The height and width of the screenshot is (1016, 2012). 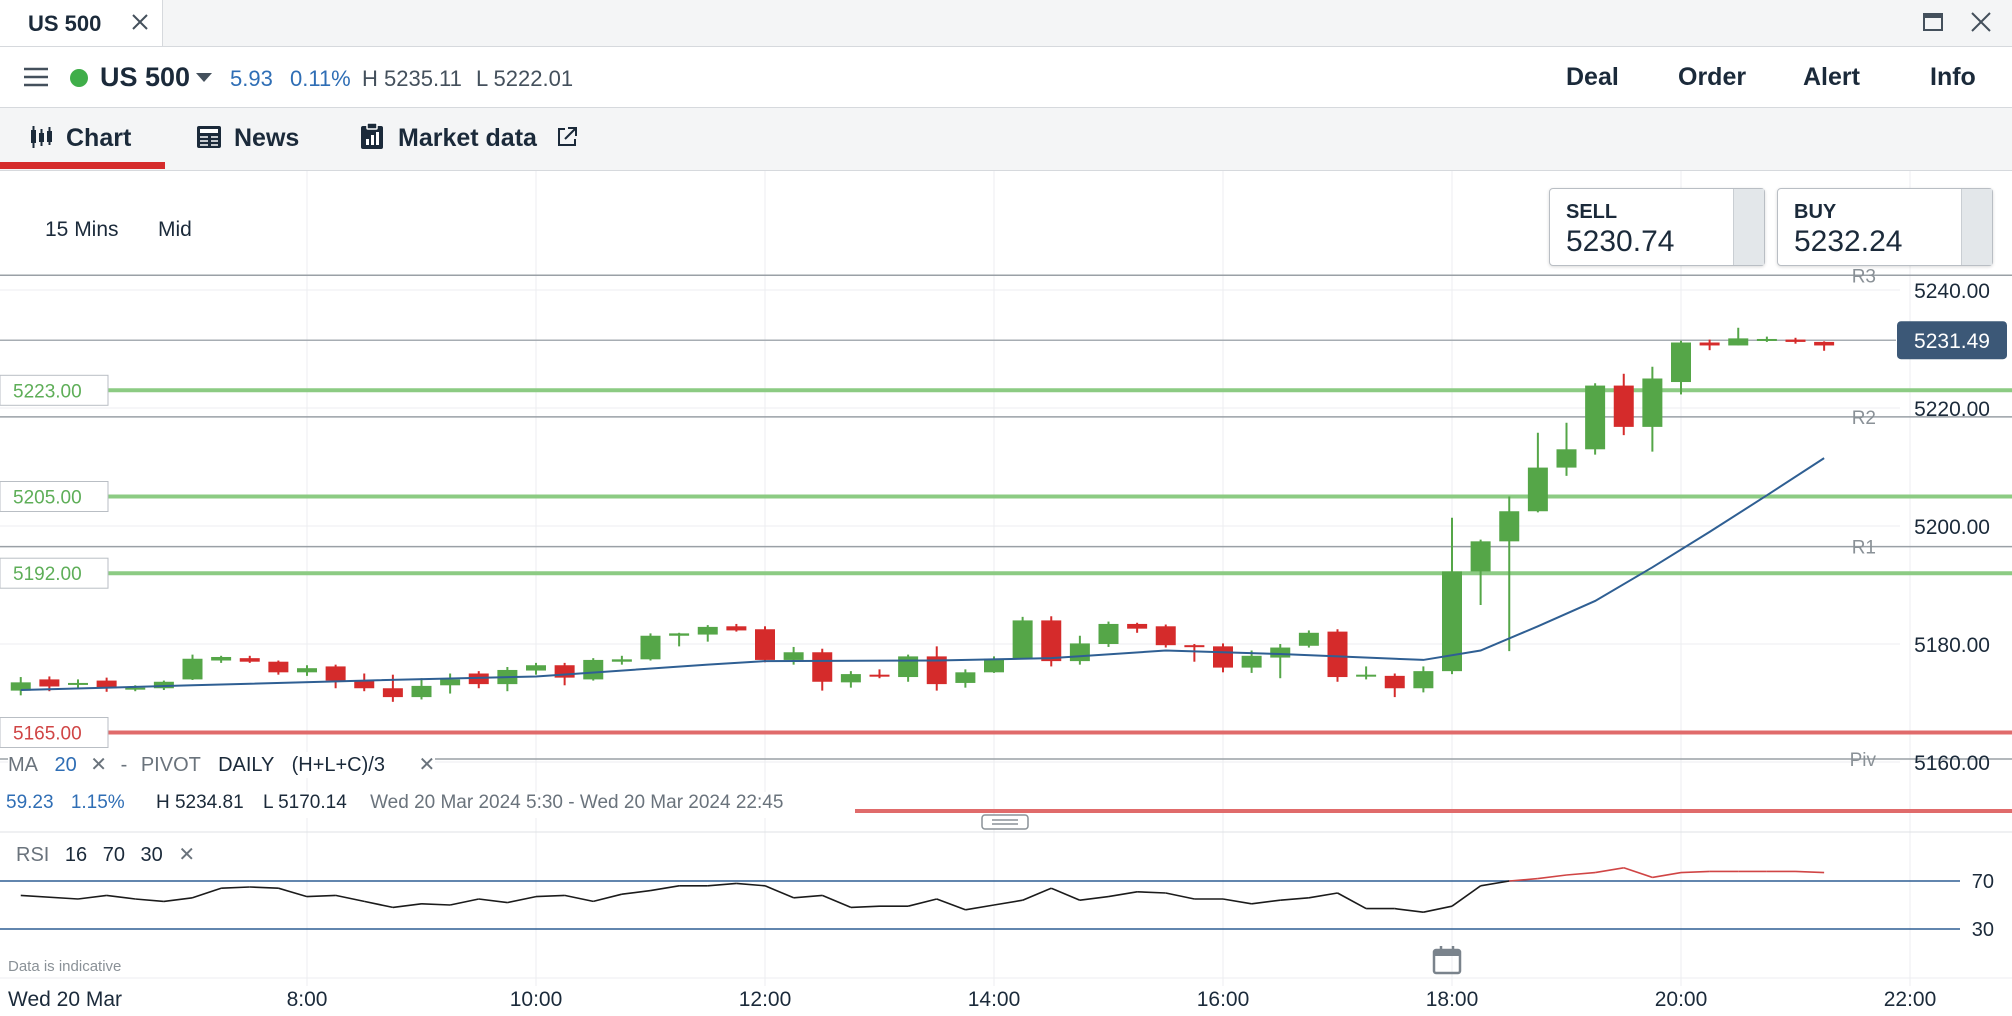 What do you see at coordinates (1863, 760) in the screenshot?
I see `pivot-label-piv: Piv` at bounding box center [1863, 760].